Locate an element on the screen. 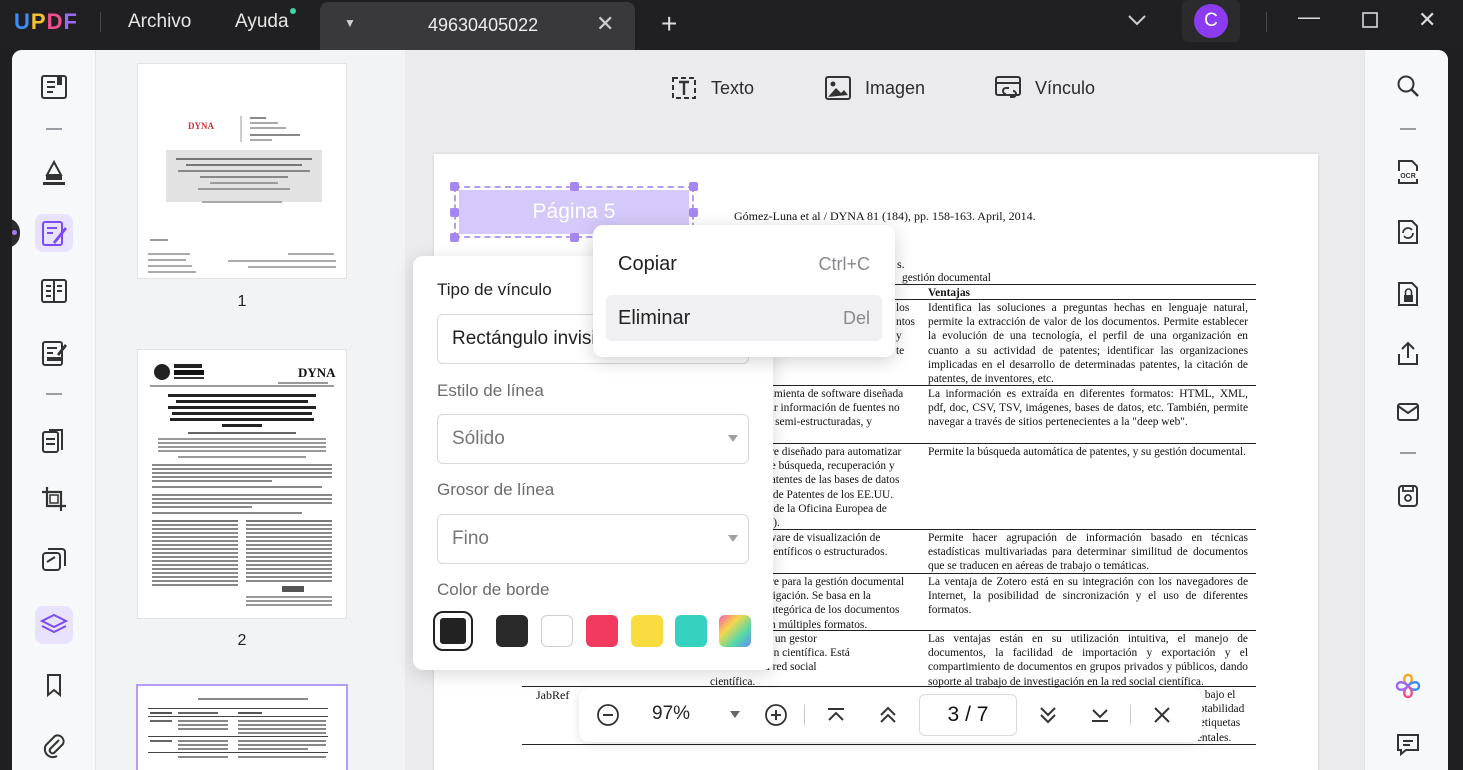 The height and width of the screenshot is (770, 1463). previous-page-button is located at coordinates (888, 715).